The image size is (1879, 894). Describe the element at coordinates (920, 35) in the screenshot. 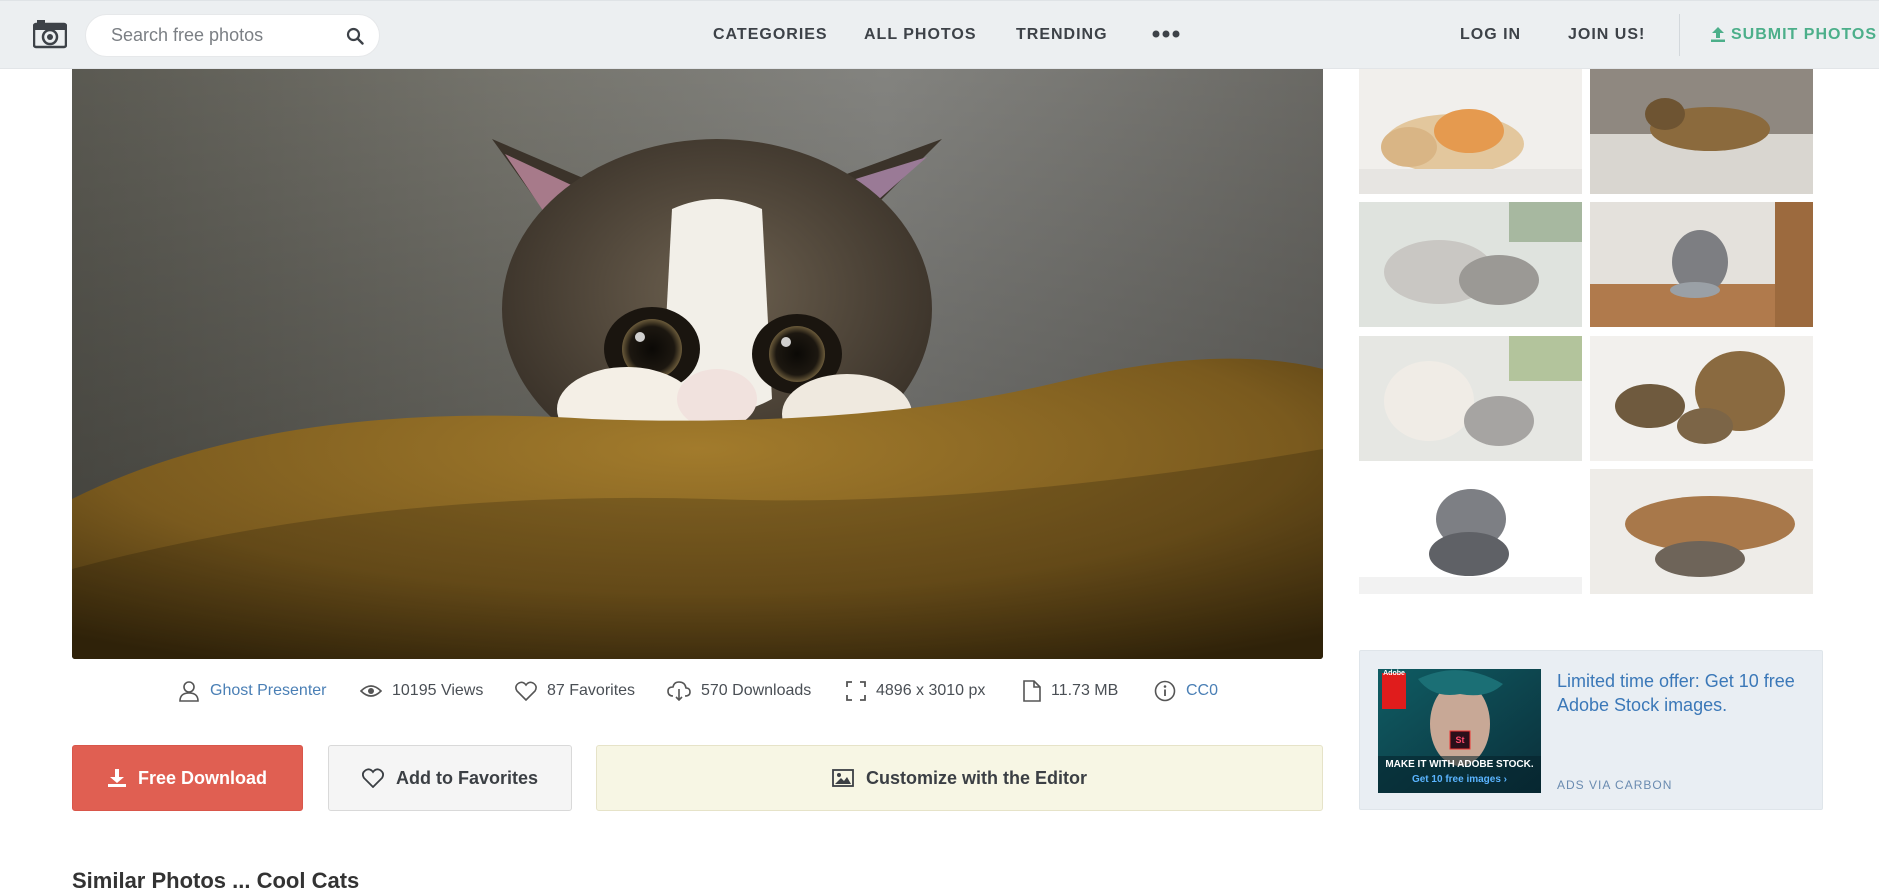

I see `nav-all-photos: ALL PHOTOS` at that location.